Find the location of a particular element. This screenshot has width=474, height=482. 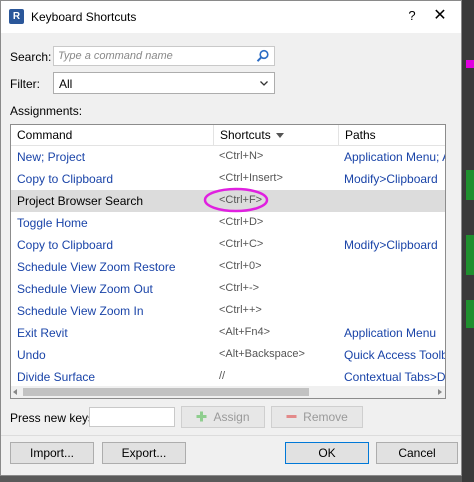

shortcut-cell: <Ctrl+C> is located at coordinates (241, 244).